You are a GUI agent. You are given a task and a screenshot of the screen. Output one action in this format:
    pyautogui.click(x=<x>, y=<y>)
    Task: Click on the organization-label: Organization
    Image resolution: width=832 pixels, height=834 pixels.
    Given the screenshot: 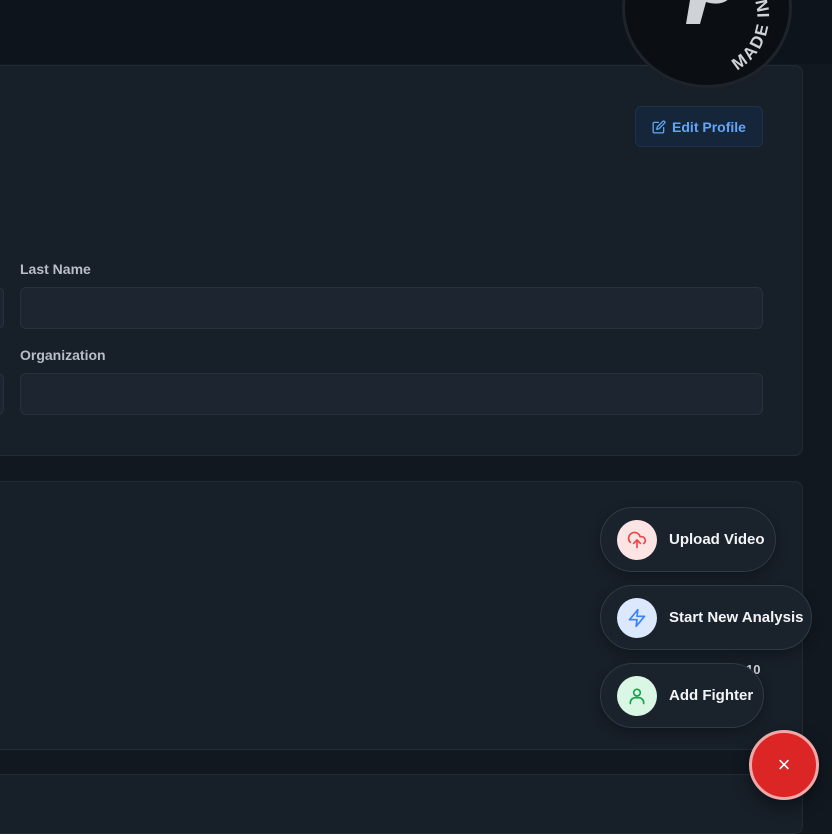 What is the action you would take?
    pyautogui.click(x=63, y=355)
    